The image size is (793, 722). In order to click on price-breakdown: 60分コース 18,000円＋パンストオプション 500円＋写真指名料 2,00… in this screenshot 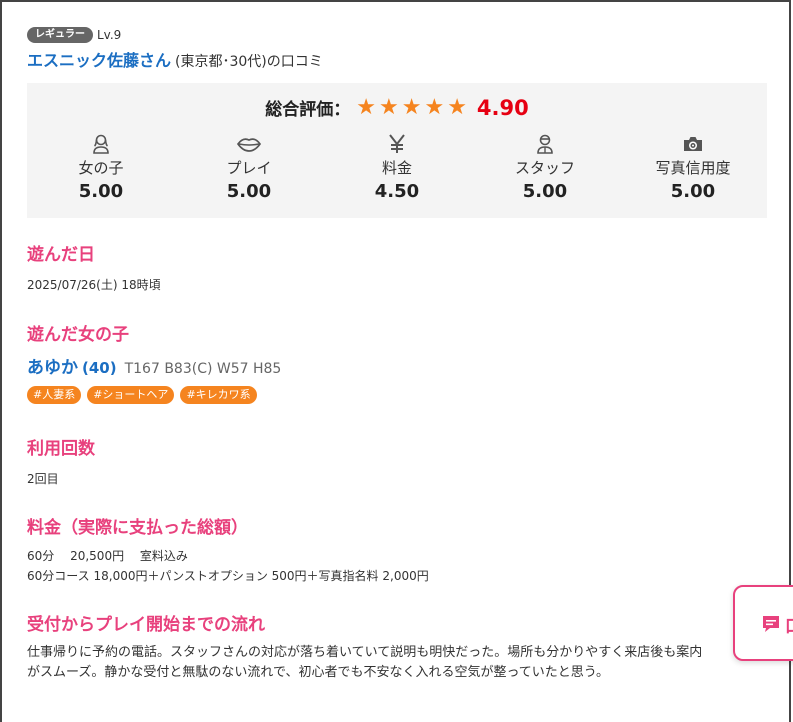, I will do `click(228, 576)`.